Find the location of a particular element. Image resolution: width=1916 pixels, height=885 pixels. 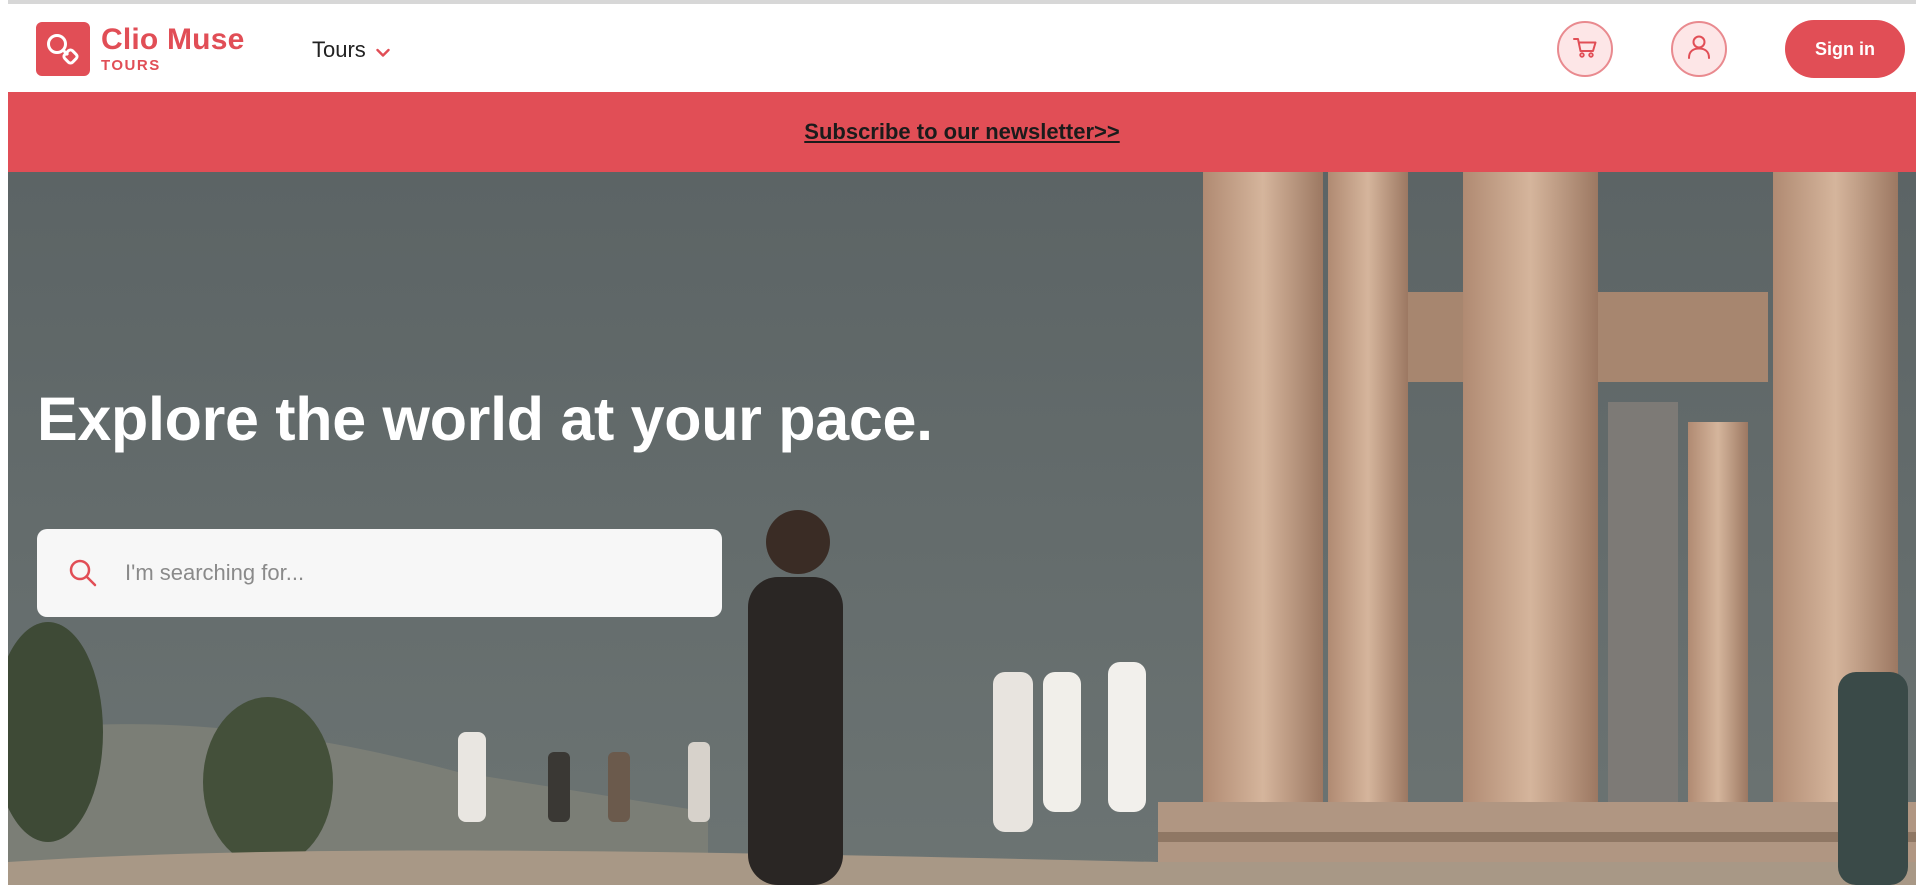

search-box is located at coordinates (379, 573).